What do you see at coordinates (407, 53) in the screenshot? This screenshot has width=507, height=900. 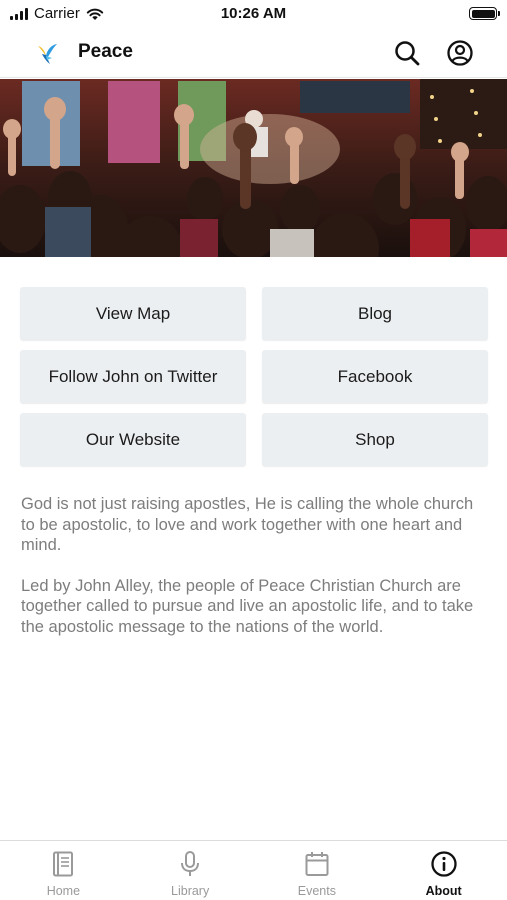 I see `search-icon` at bounding box center [407, 53].